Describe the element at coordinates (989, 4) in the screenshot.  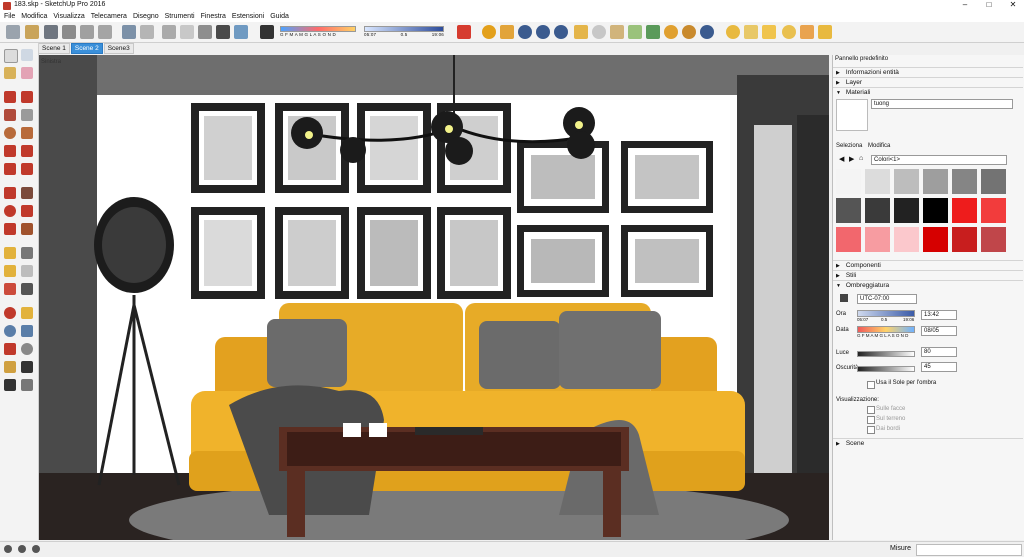
I see `maximize-icon: □` at that location.